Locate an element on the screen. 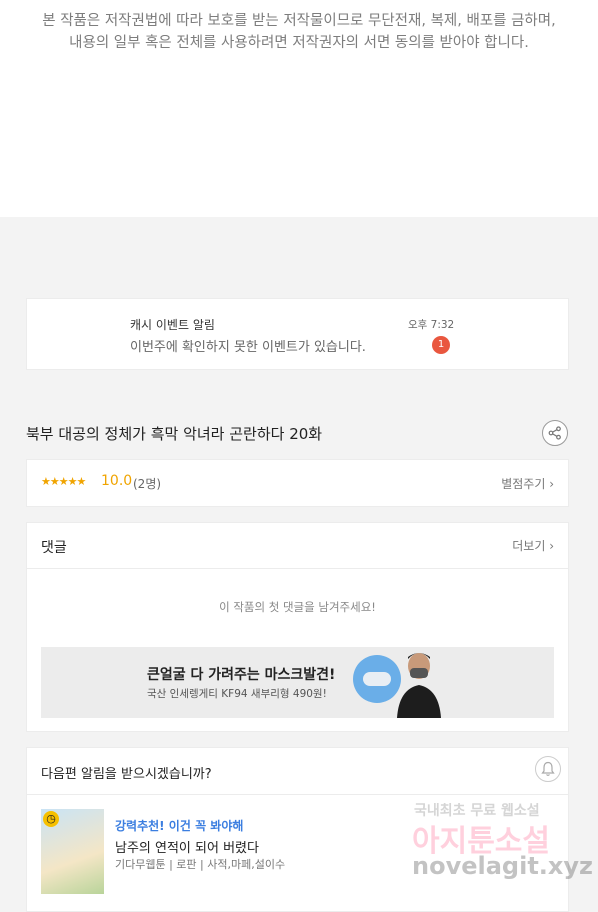  share-button is located at coordinates (555, 433).